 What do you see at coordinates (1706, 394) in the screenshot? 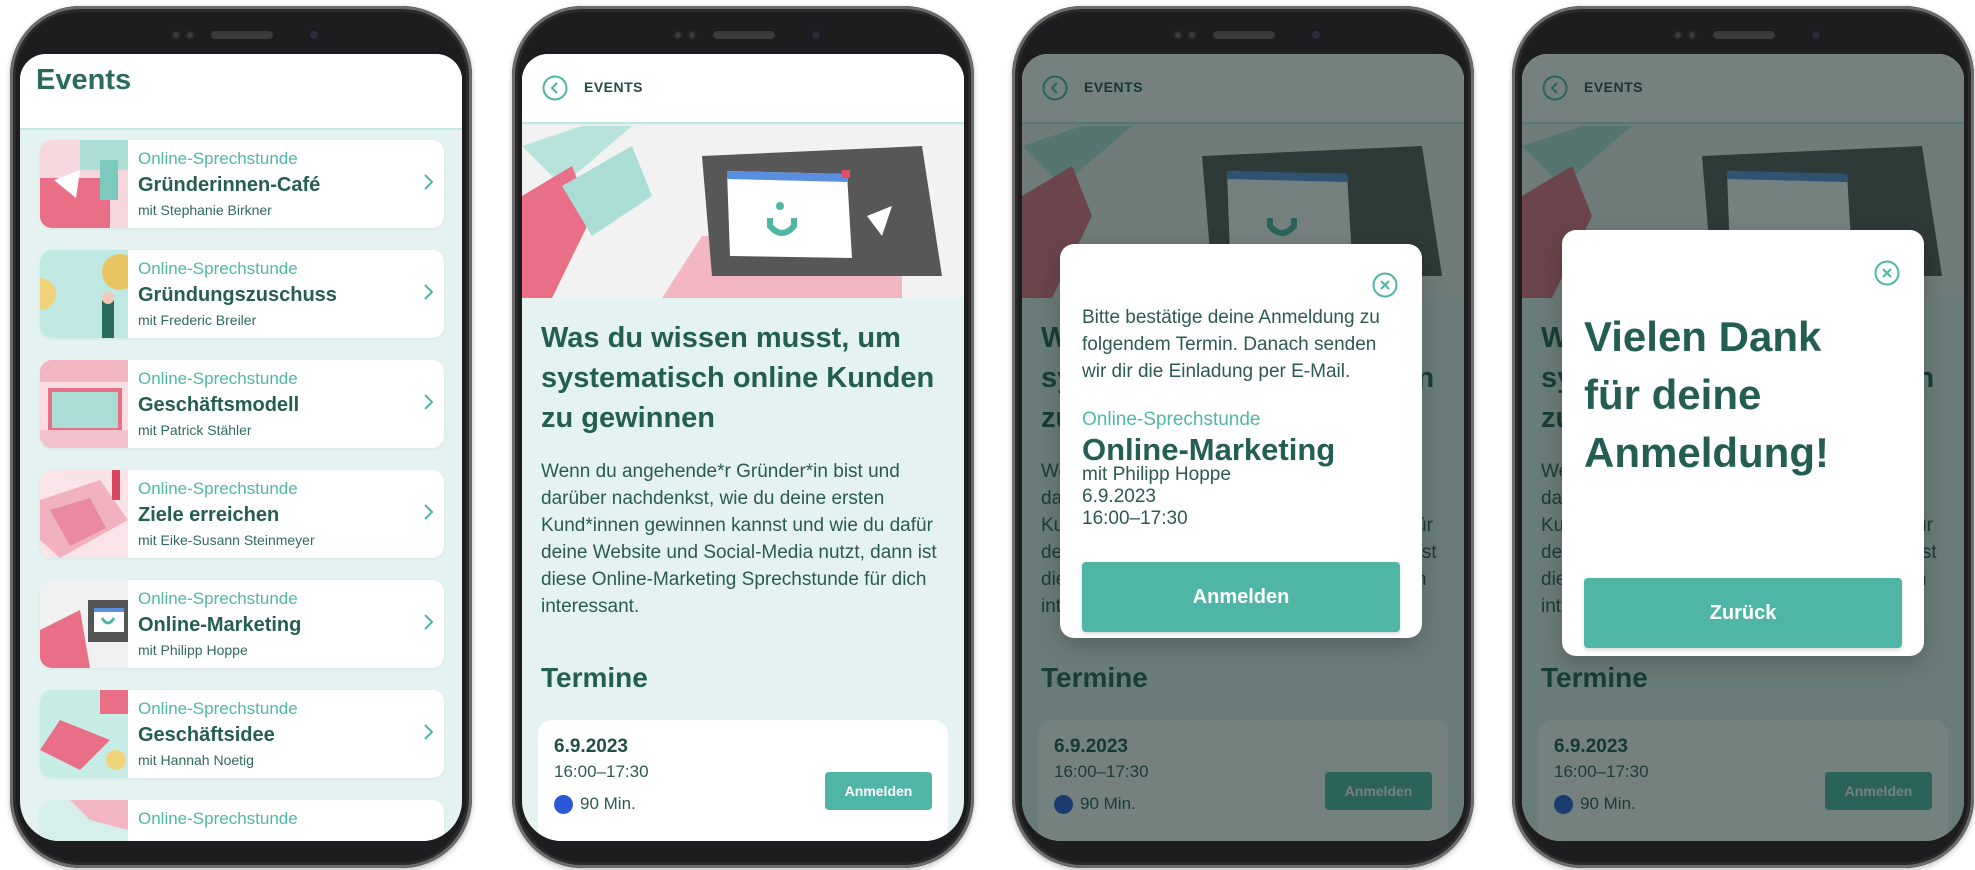
I see `thanks-message: Vielen Dank für deine Anmeldung!` at bounding box center [1706, 394].